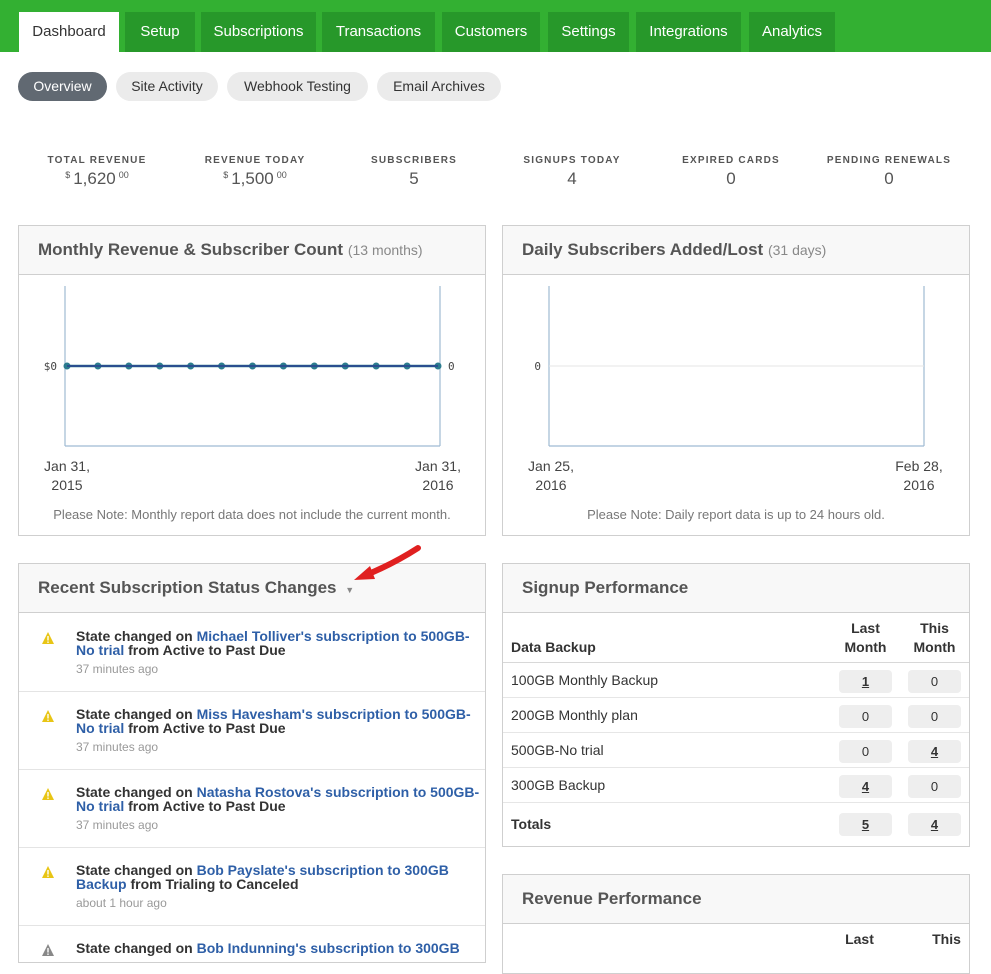 Image resolution: width=991 pixels, height=974 pixels. What do you see at coordinates (865, 681) in the screenshot?
I see `last-month-count: 1` at bounding box center [865, 681].